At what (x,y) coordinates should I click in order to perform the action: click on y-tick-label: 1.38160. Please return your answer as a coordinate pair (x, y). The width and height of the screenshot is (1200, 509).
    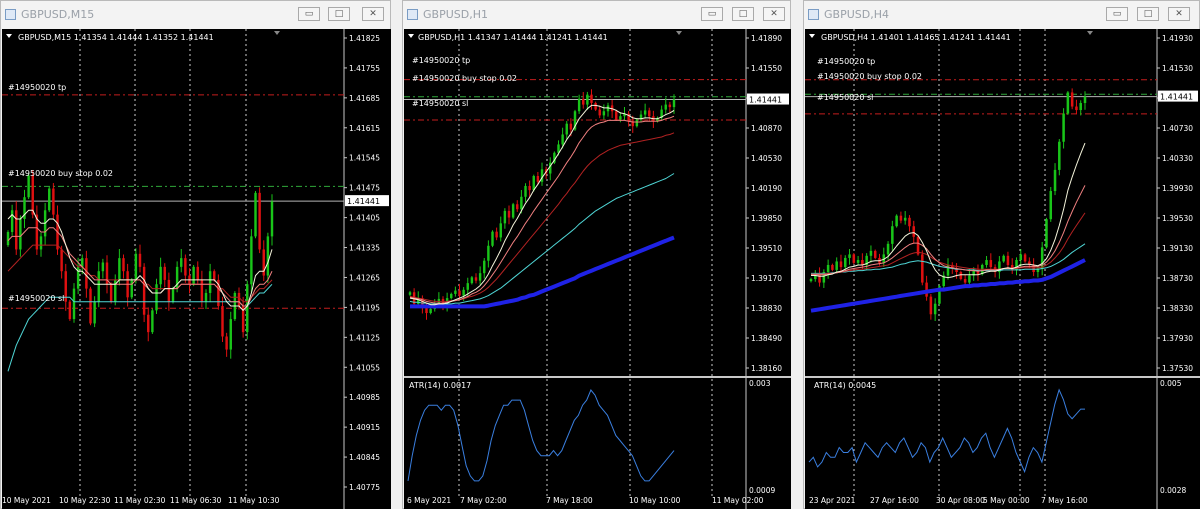
    Looking at the image, I should click on (766, 368).